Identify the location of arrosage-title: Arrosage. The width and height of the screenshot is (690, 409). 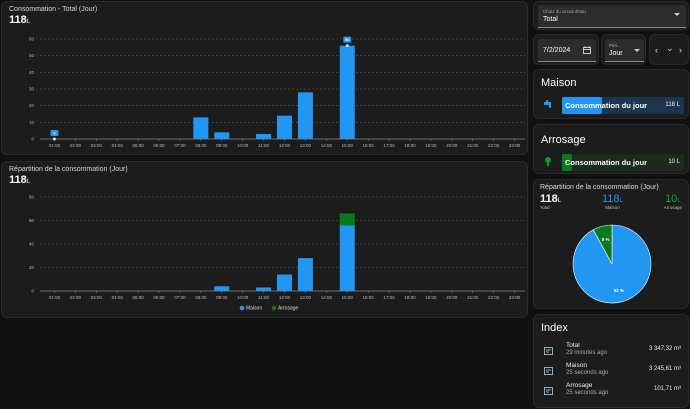
(563, 140).